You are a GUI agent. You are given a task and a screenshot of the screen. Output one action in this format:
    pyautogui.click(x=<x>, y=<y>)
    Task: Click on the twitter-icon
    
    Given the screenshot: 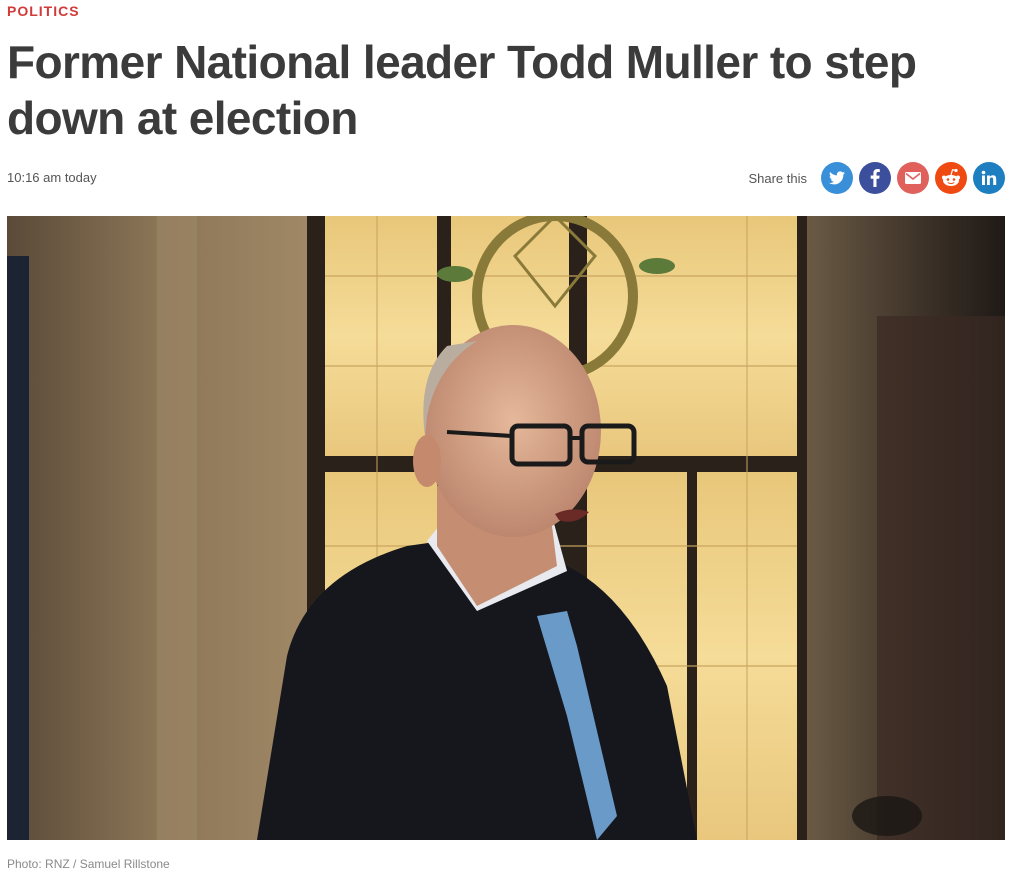 What is the action you would take?
    pyautogui.click(x=837, y=178)
    